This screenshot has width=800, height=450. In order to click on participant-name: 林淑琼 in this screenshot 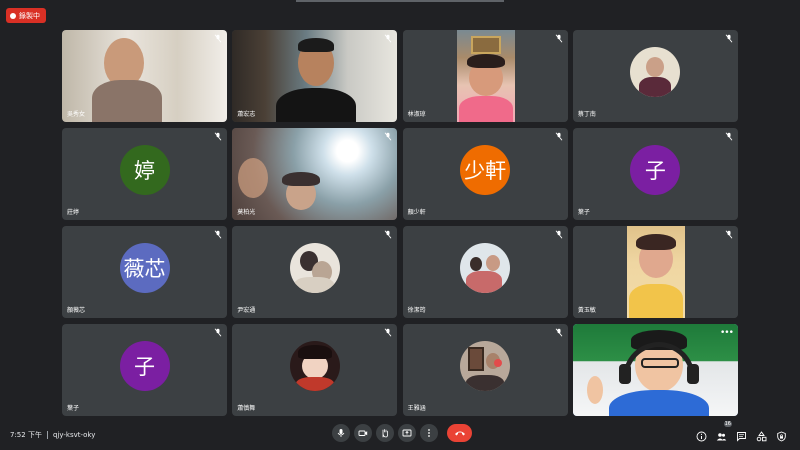, I will do `click(416, 114)`.